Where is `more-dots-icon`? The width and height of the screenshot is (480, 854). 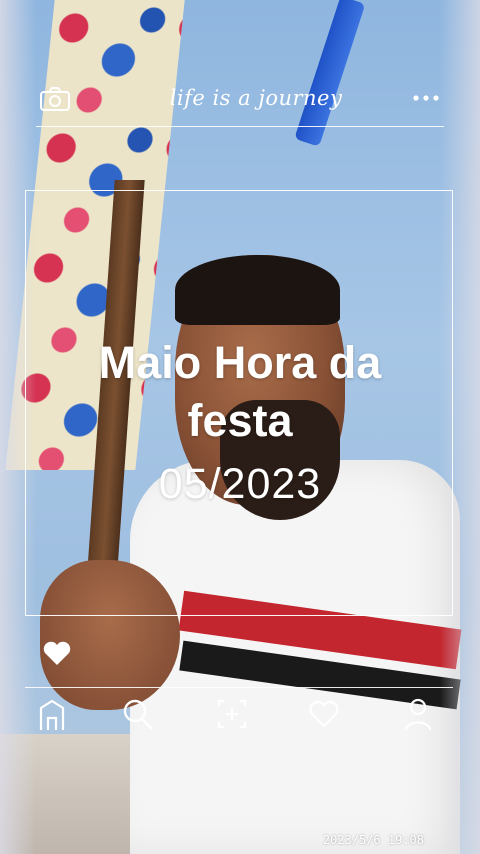 more-dots-icon is located at coordinates (426, 98).